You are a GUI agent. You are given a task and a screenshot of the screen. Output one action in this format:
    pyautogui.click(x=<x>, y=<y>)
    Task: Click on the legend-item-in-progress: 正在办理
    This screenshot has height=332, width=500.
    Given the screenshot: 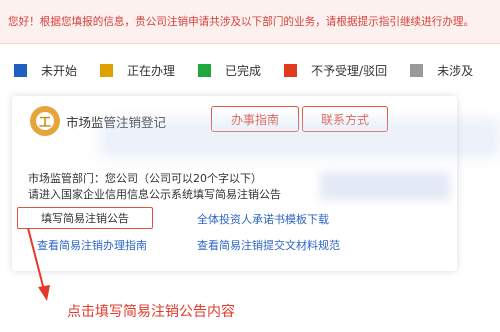 What is the action you would take?
    pyautogui.click(x=137, y=70)
    